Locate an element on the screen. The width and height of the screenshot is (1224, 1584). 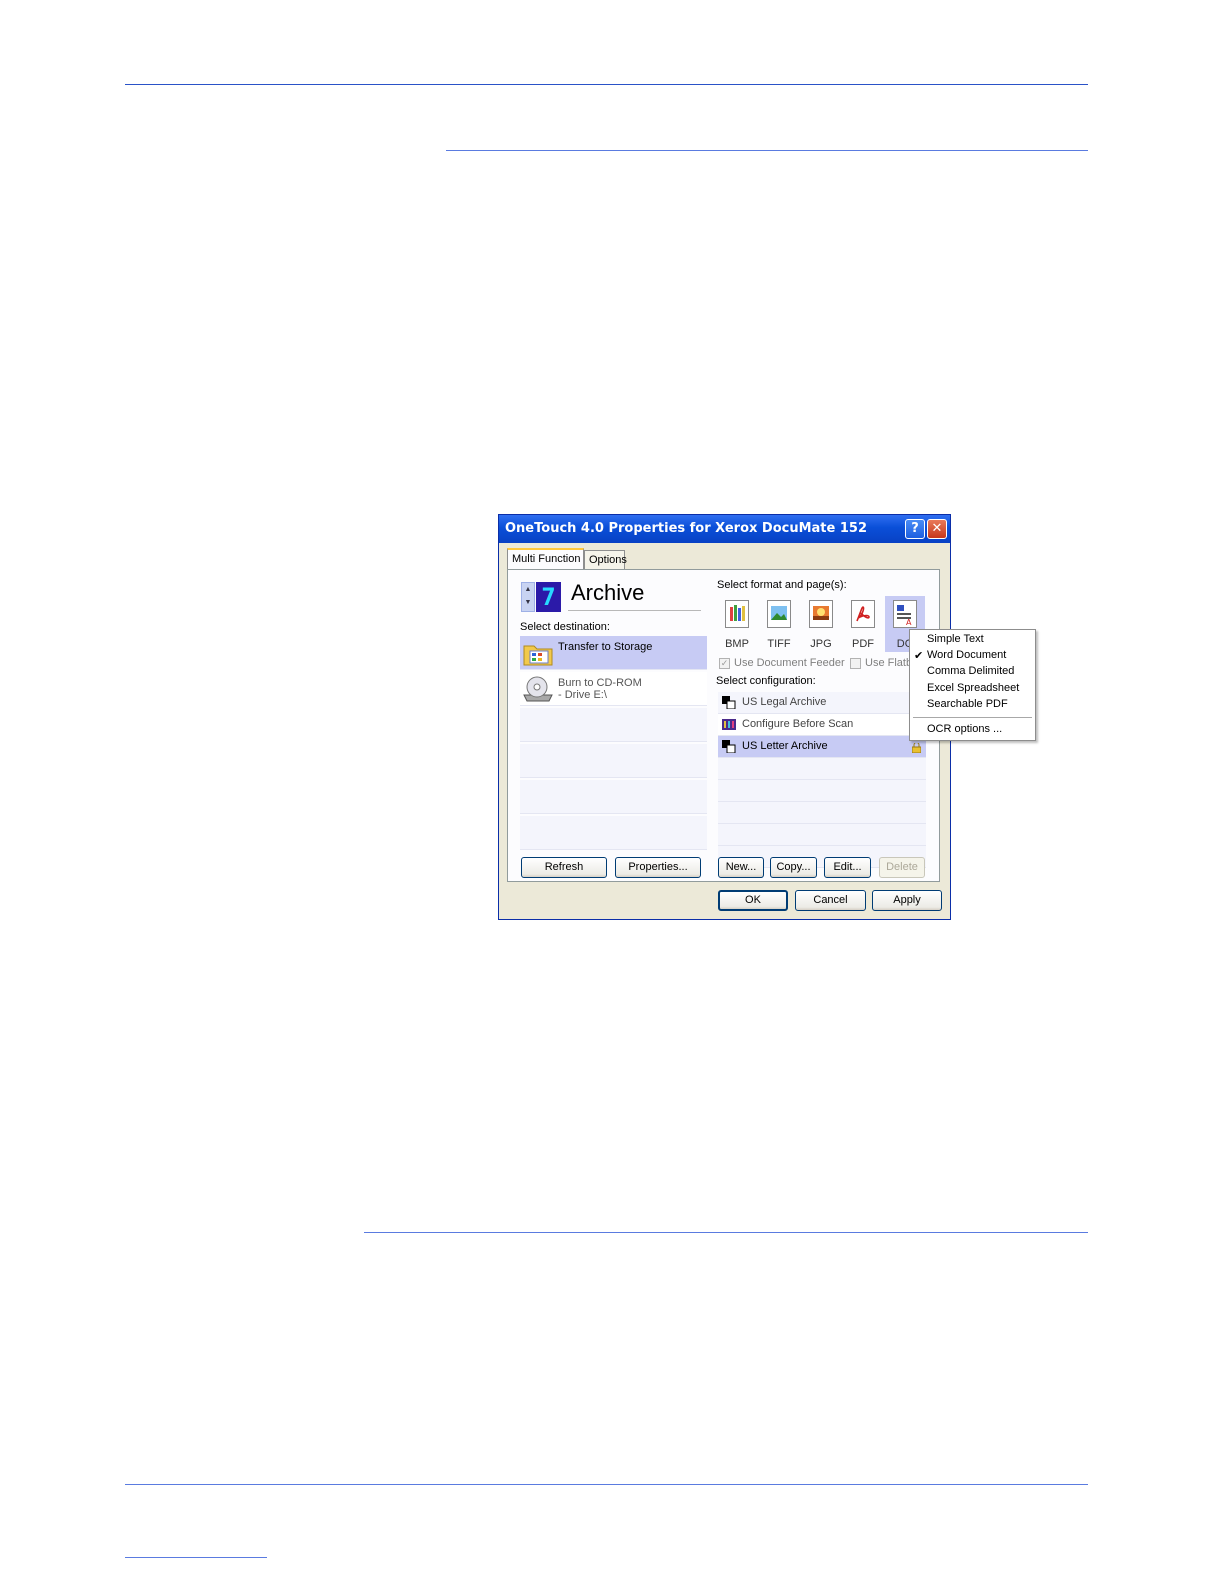
help-button: ? is located at coordinates (915, 529).